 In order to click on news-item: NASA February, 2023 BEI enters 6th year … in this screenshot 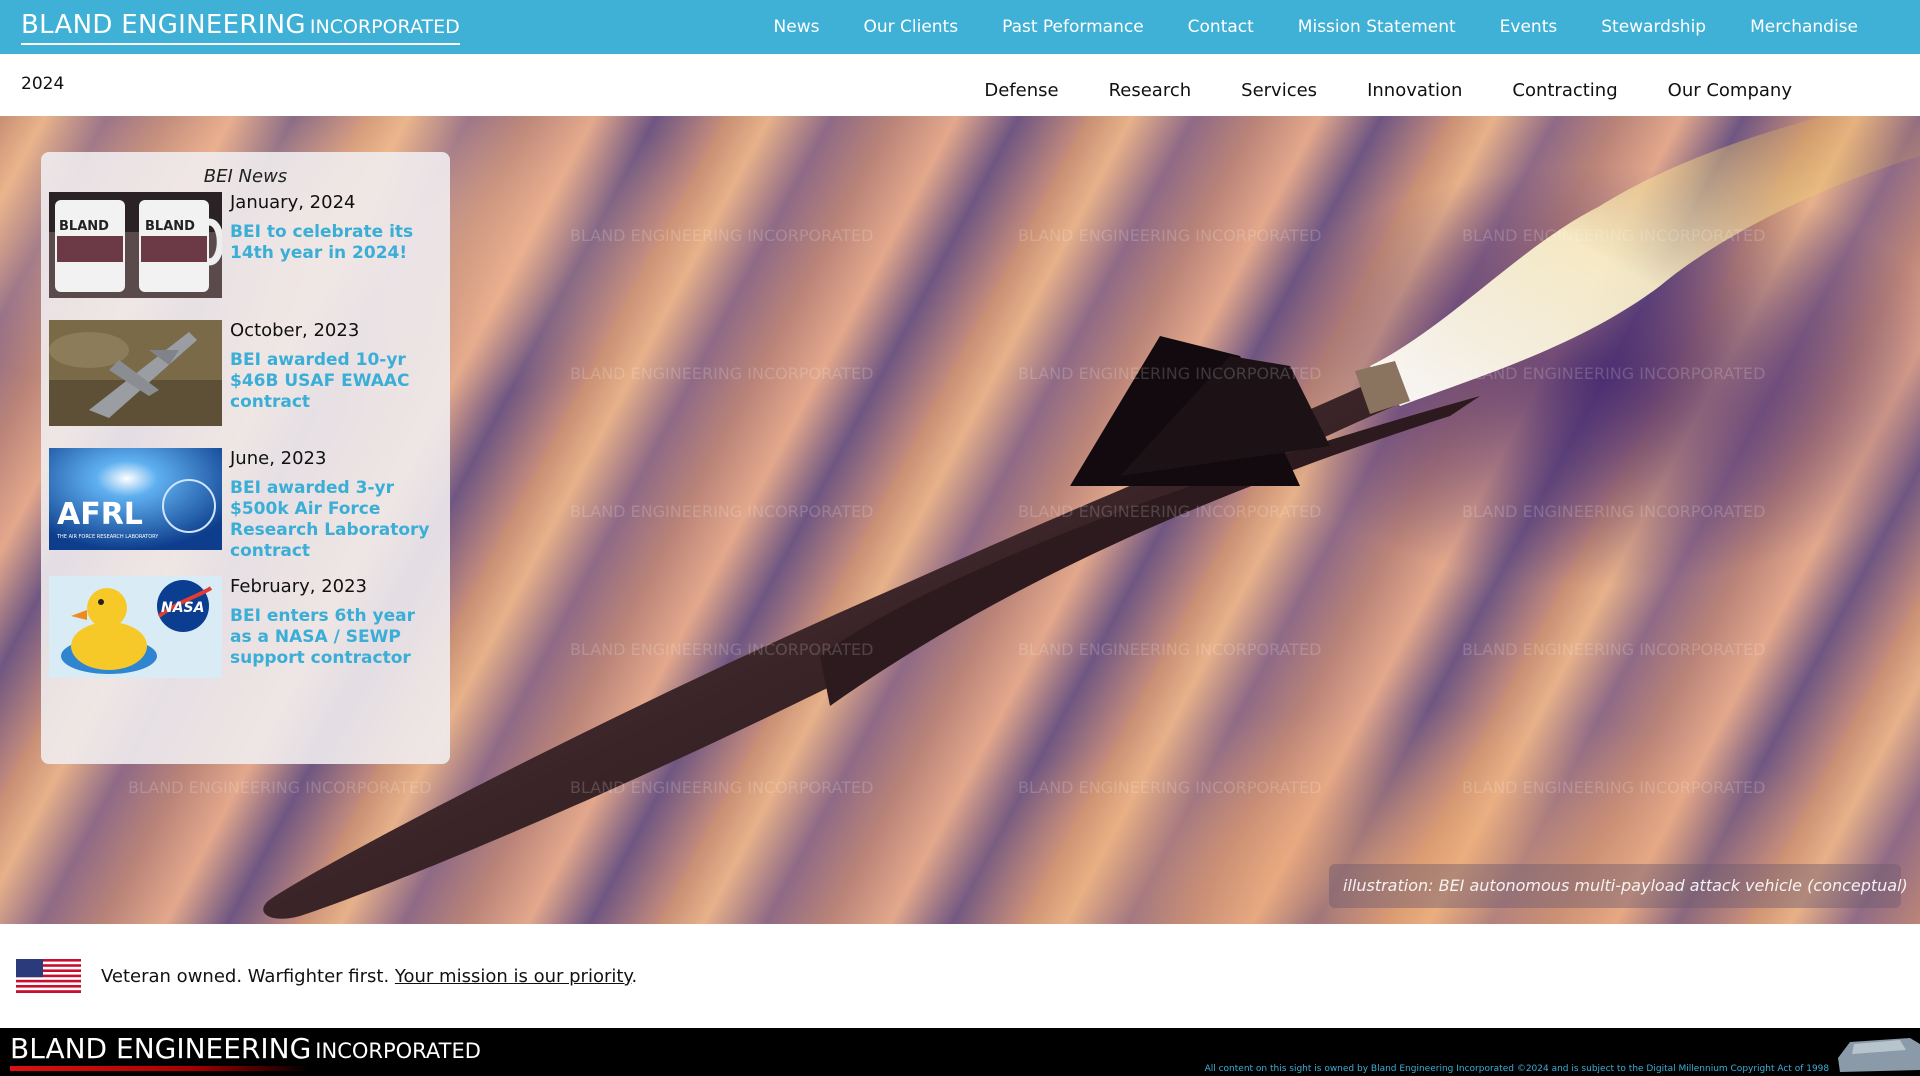, I will do `click(246, 631)`.